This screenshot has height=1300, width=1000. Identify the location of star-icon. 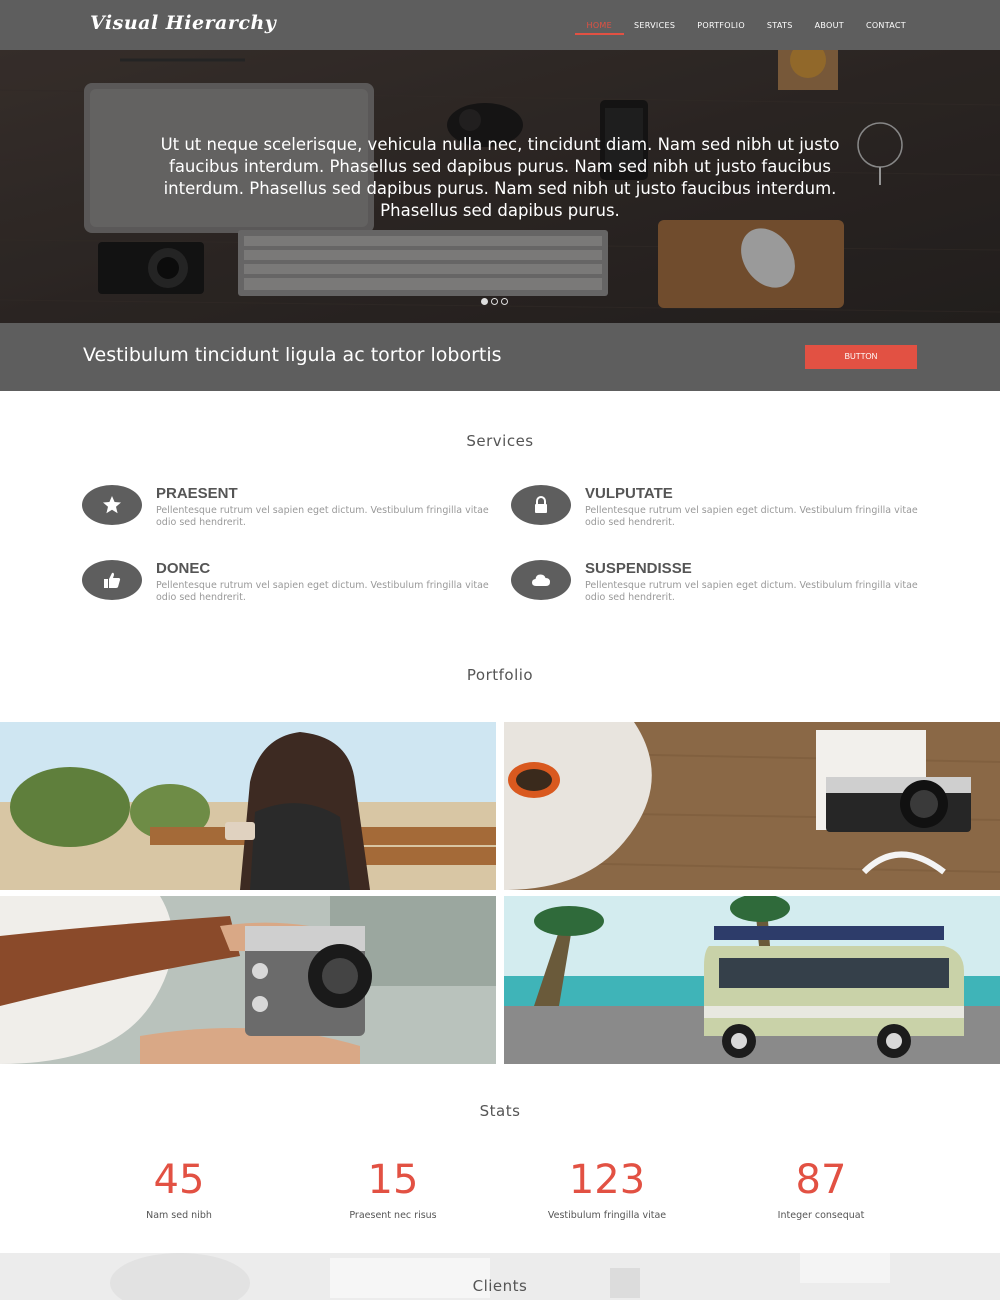
(112, 505).